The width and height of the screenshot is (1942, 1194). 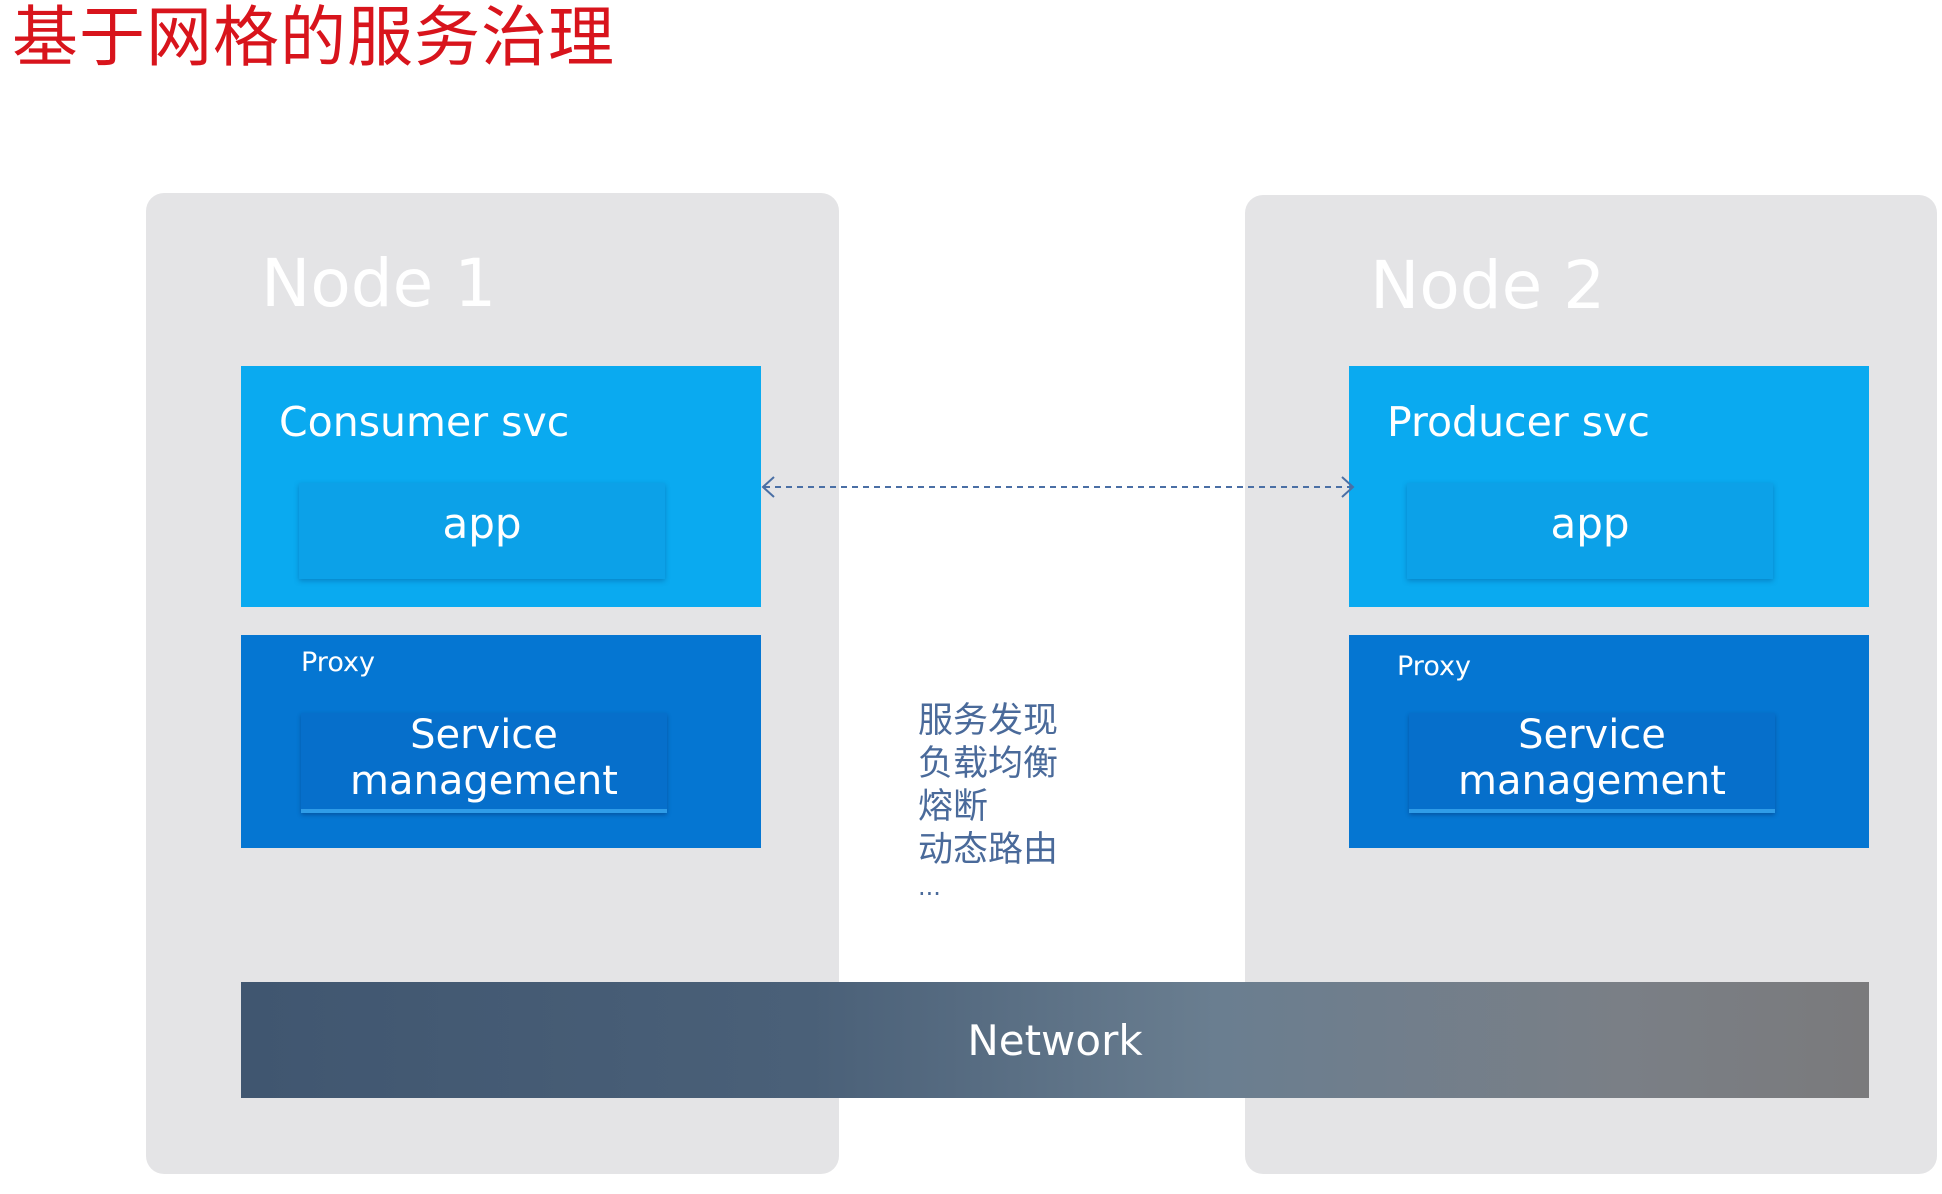 I want to click on consumer-app-box: app, so click(x=482, y=531).